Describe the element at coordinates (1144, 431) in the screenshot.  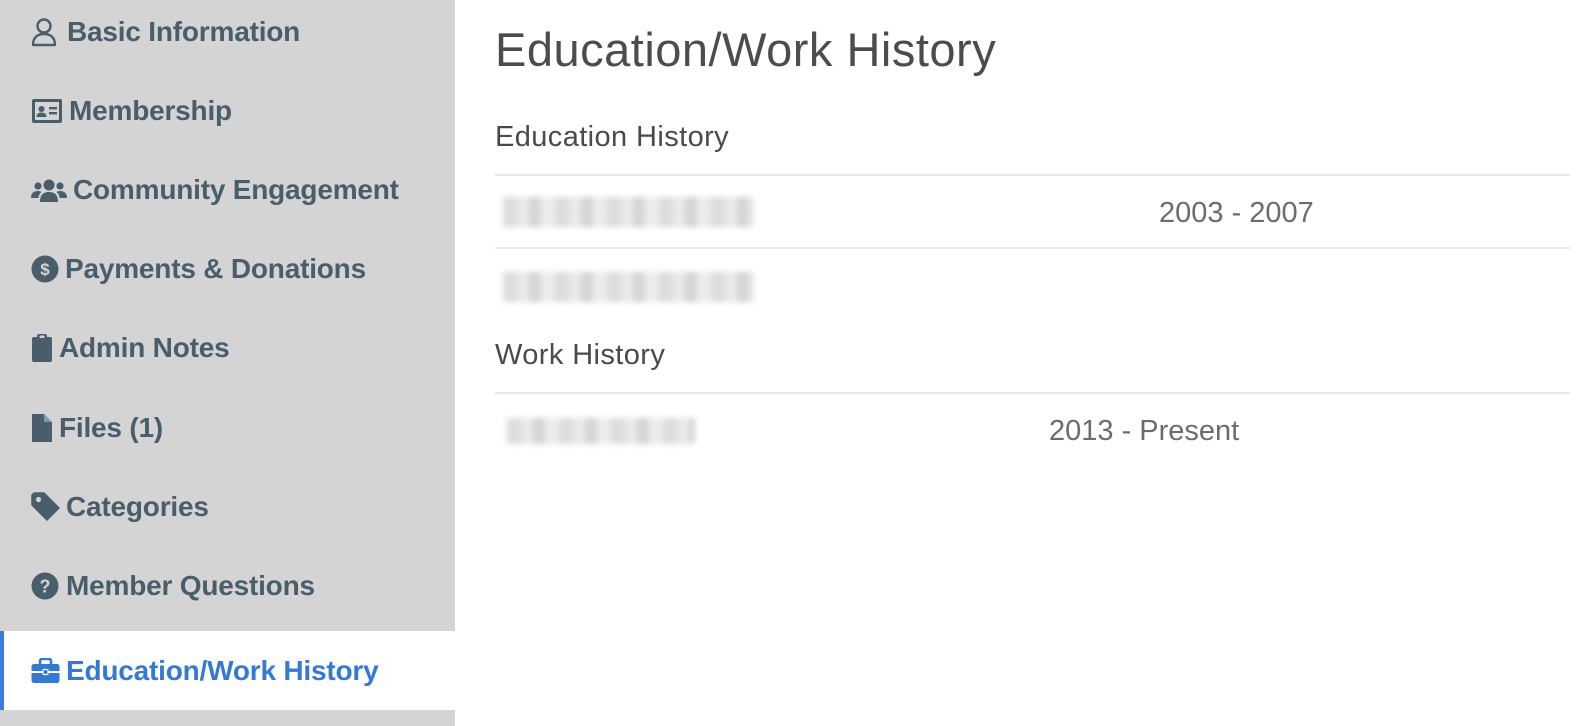
I see `work-dates: 2013 - Present` at that location.